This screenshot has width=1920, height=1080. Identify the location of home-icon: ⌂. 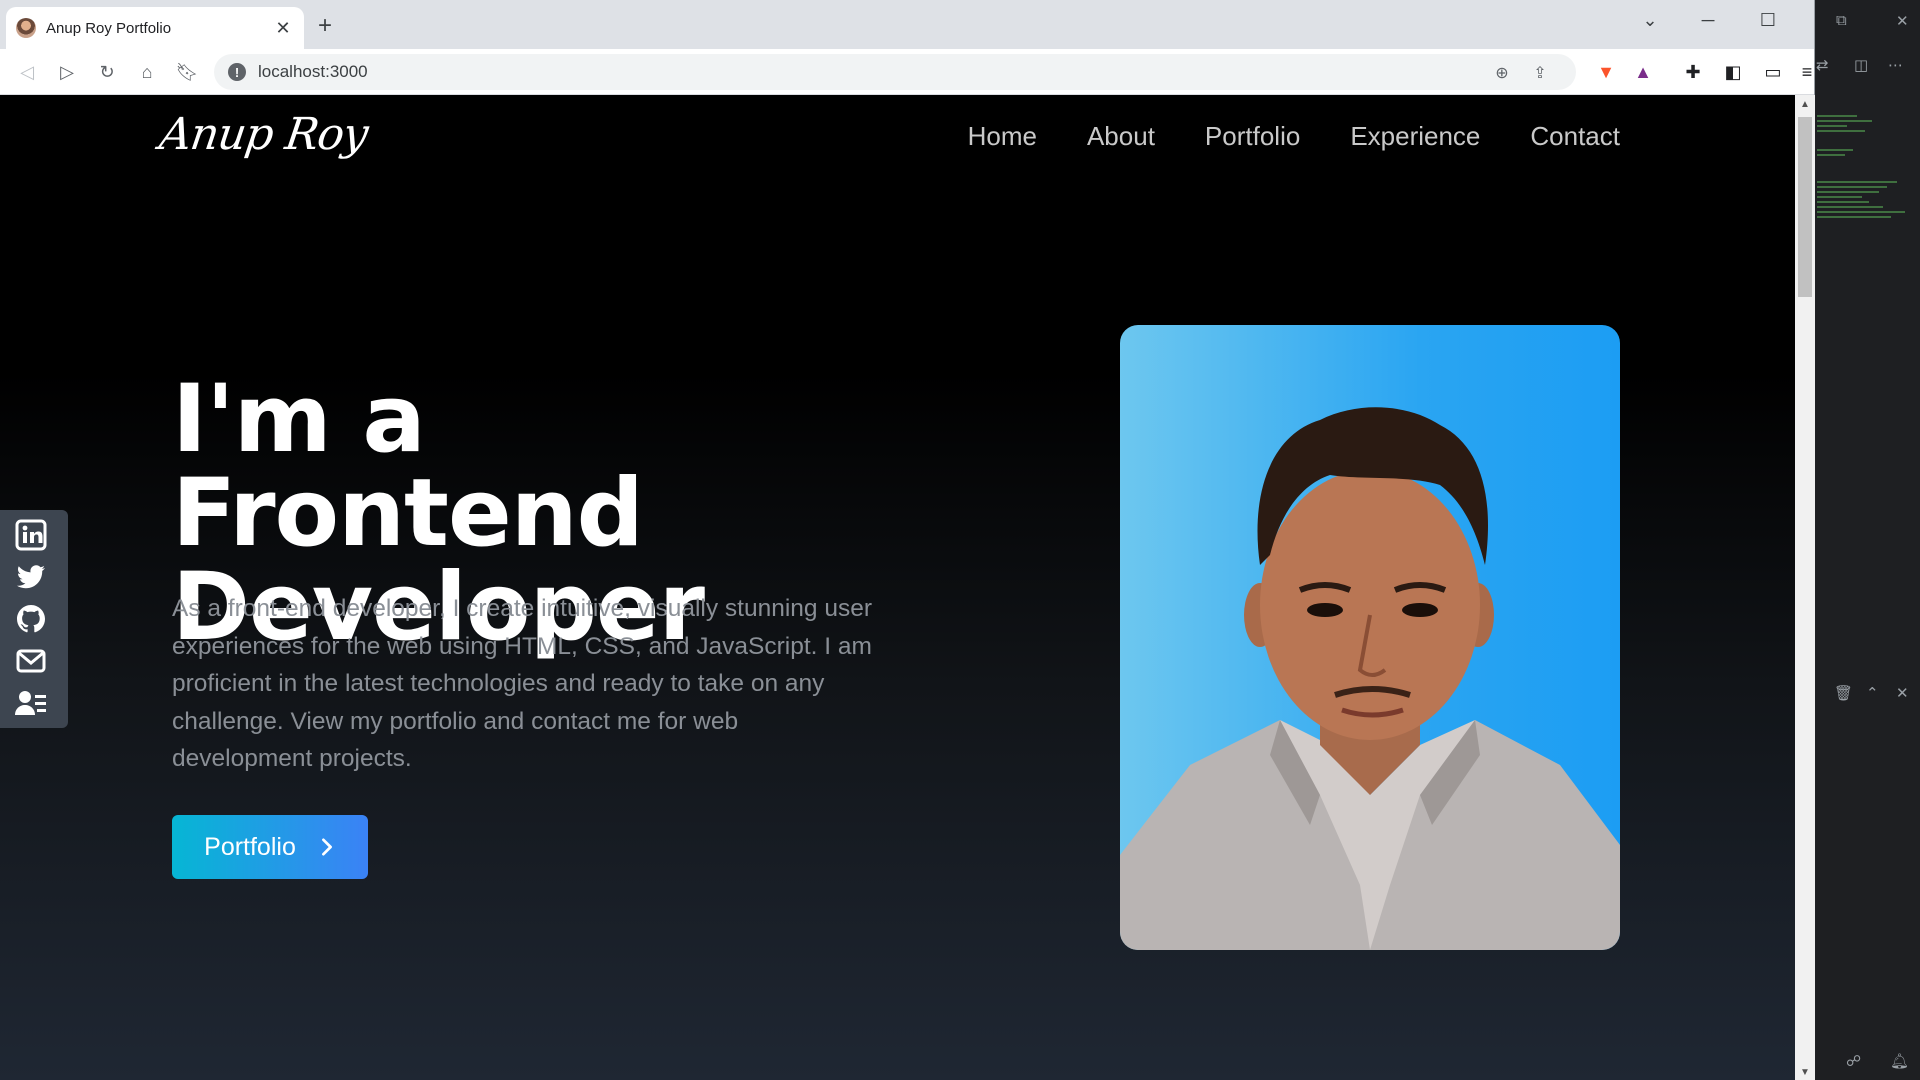
(147, 72).